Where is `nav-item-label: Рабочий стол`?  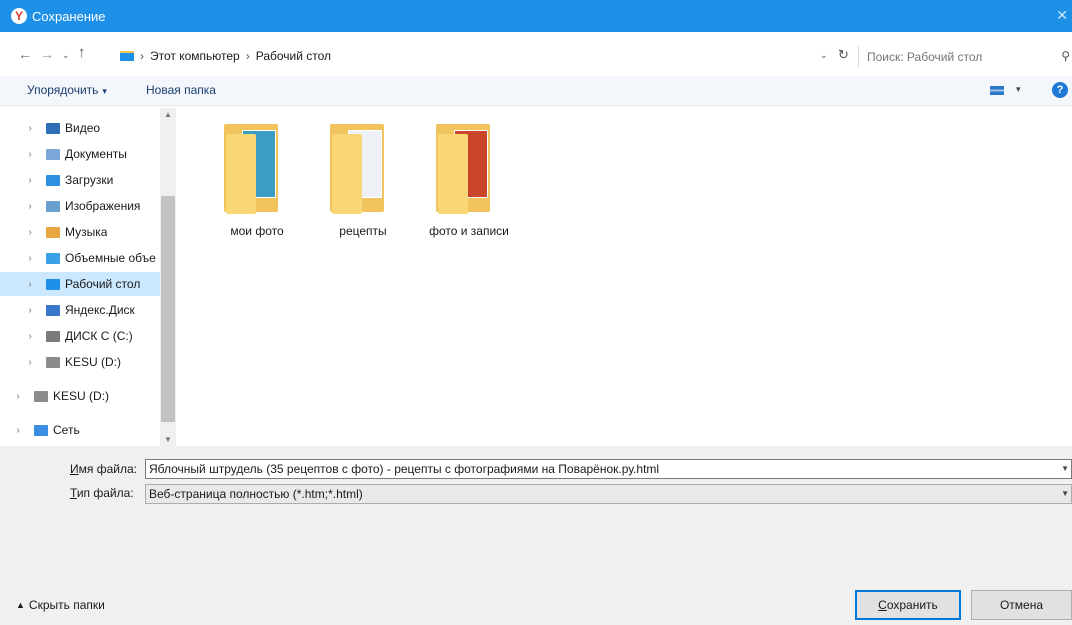
nav-item-label: Рабочий стол is located at coordinates (103, 284).